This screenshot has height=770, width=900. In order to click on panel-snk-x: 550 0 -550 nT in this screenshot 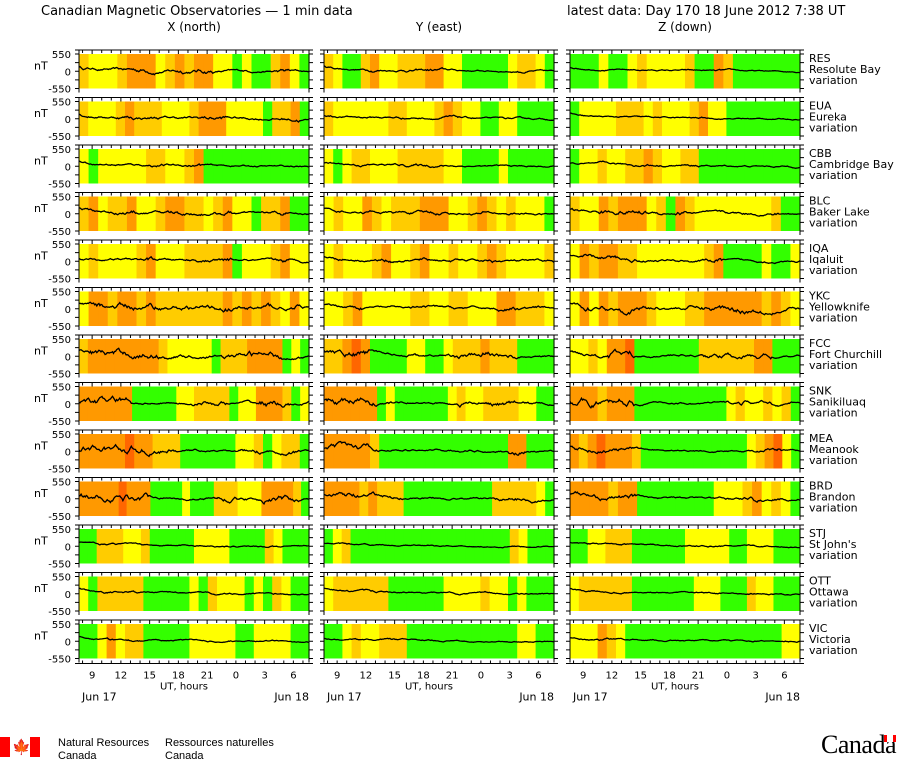, I will do `click(173, 405)`.